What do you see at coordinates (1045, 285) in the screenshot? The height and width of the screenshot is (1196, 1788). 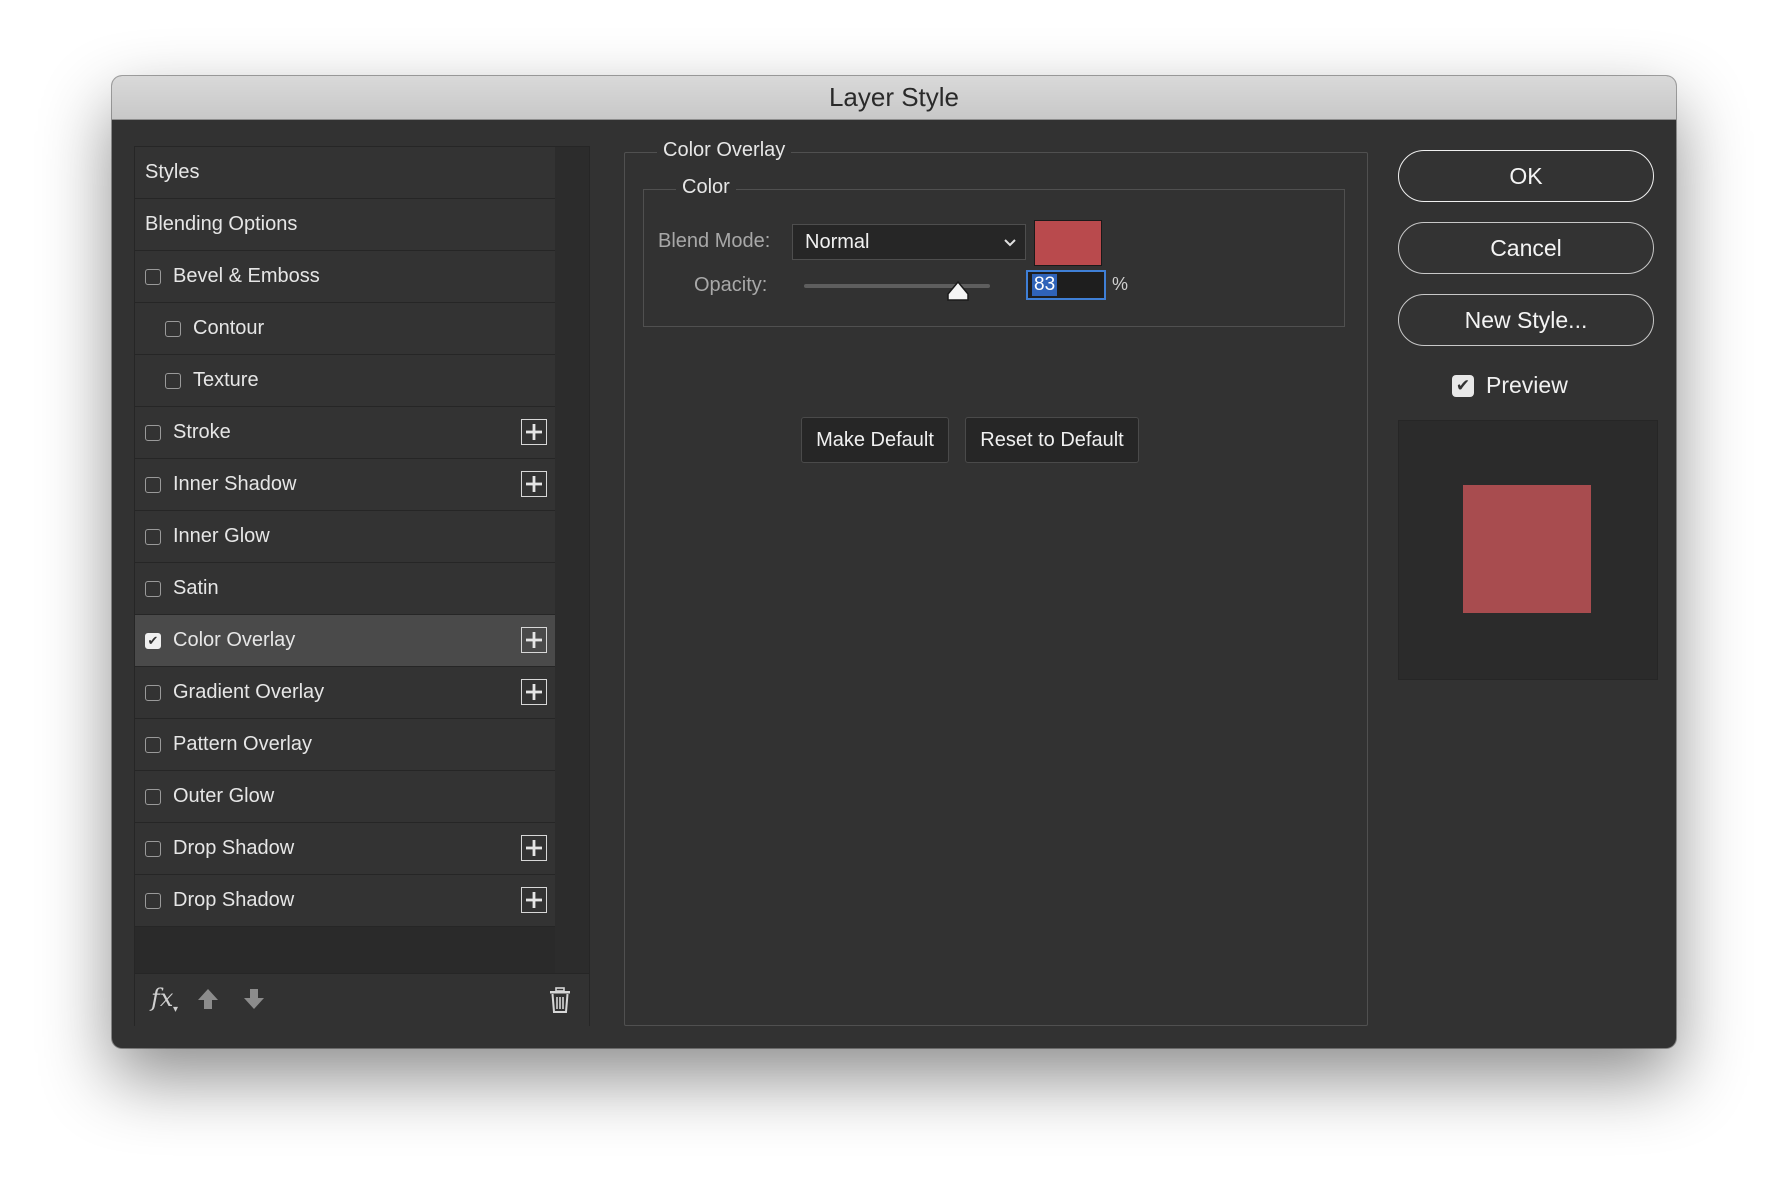 I see `opacity-value: 83` at bounding box center [1045, 285].